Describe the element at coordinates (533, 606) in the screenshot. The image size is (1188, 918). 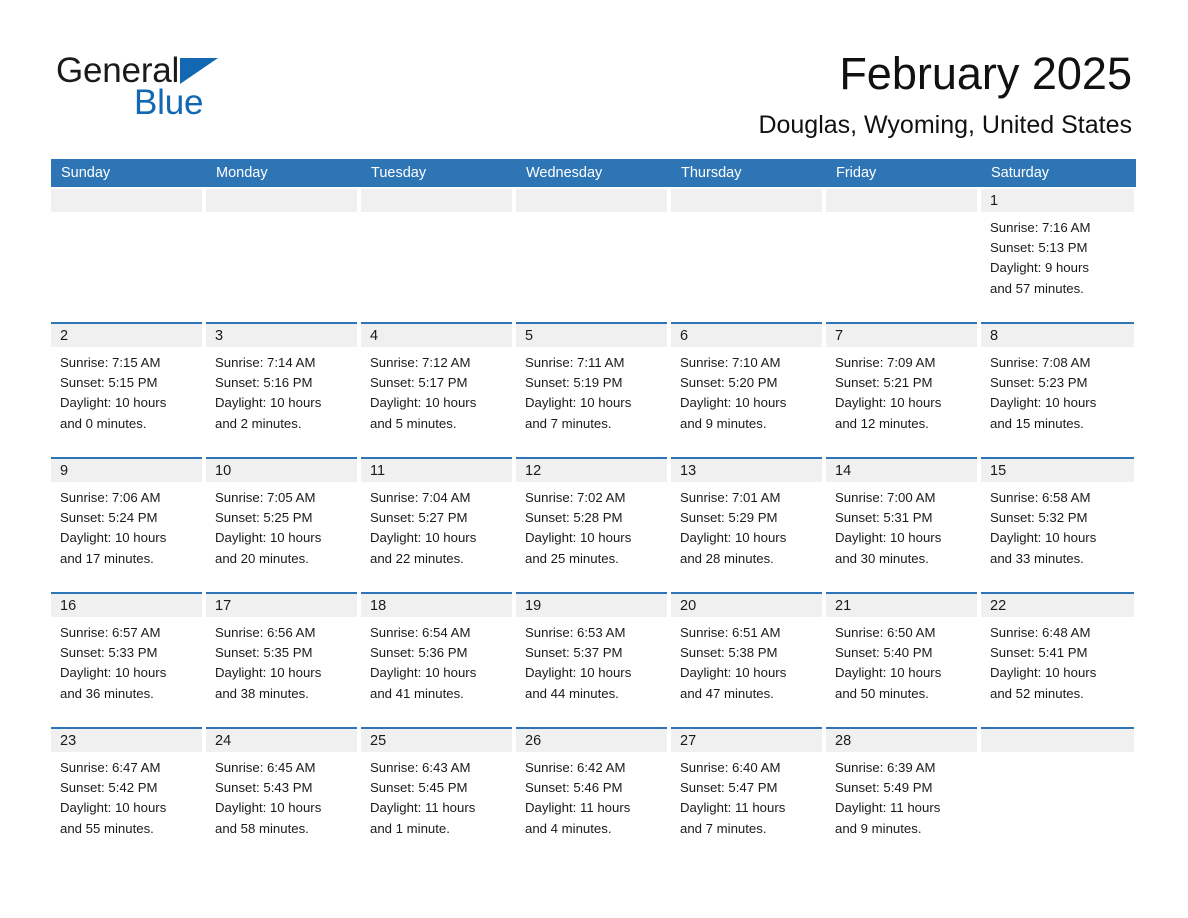
I see `day-number: 19` at that location.